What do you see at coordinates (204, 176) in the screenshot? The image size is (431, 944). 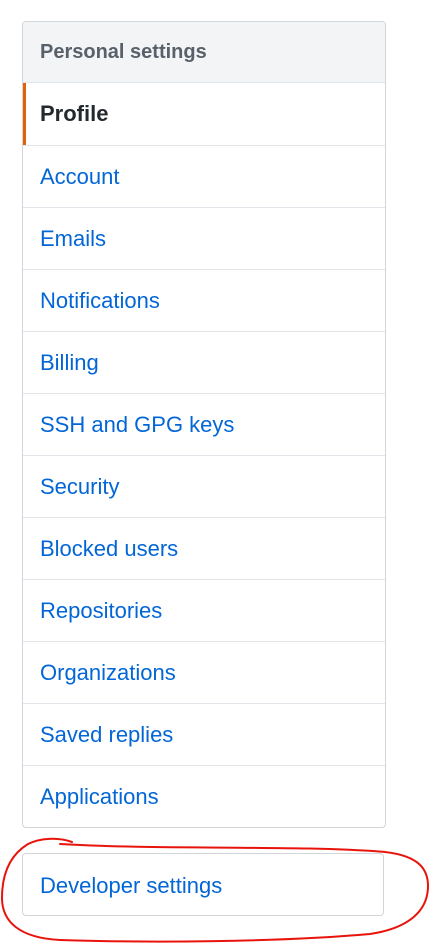 I see `menu-item-account: Account` at bounding box center [204, 176].